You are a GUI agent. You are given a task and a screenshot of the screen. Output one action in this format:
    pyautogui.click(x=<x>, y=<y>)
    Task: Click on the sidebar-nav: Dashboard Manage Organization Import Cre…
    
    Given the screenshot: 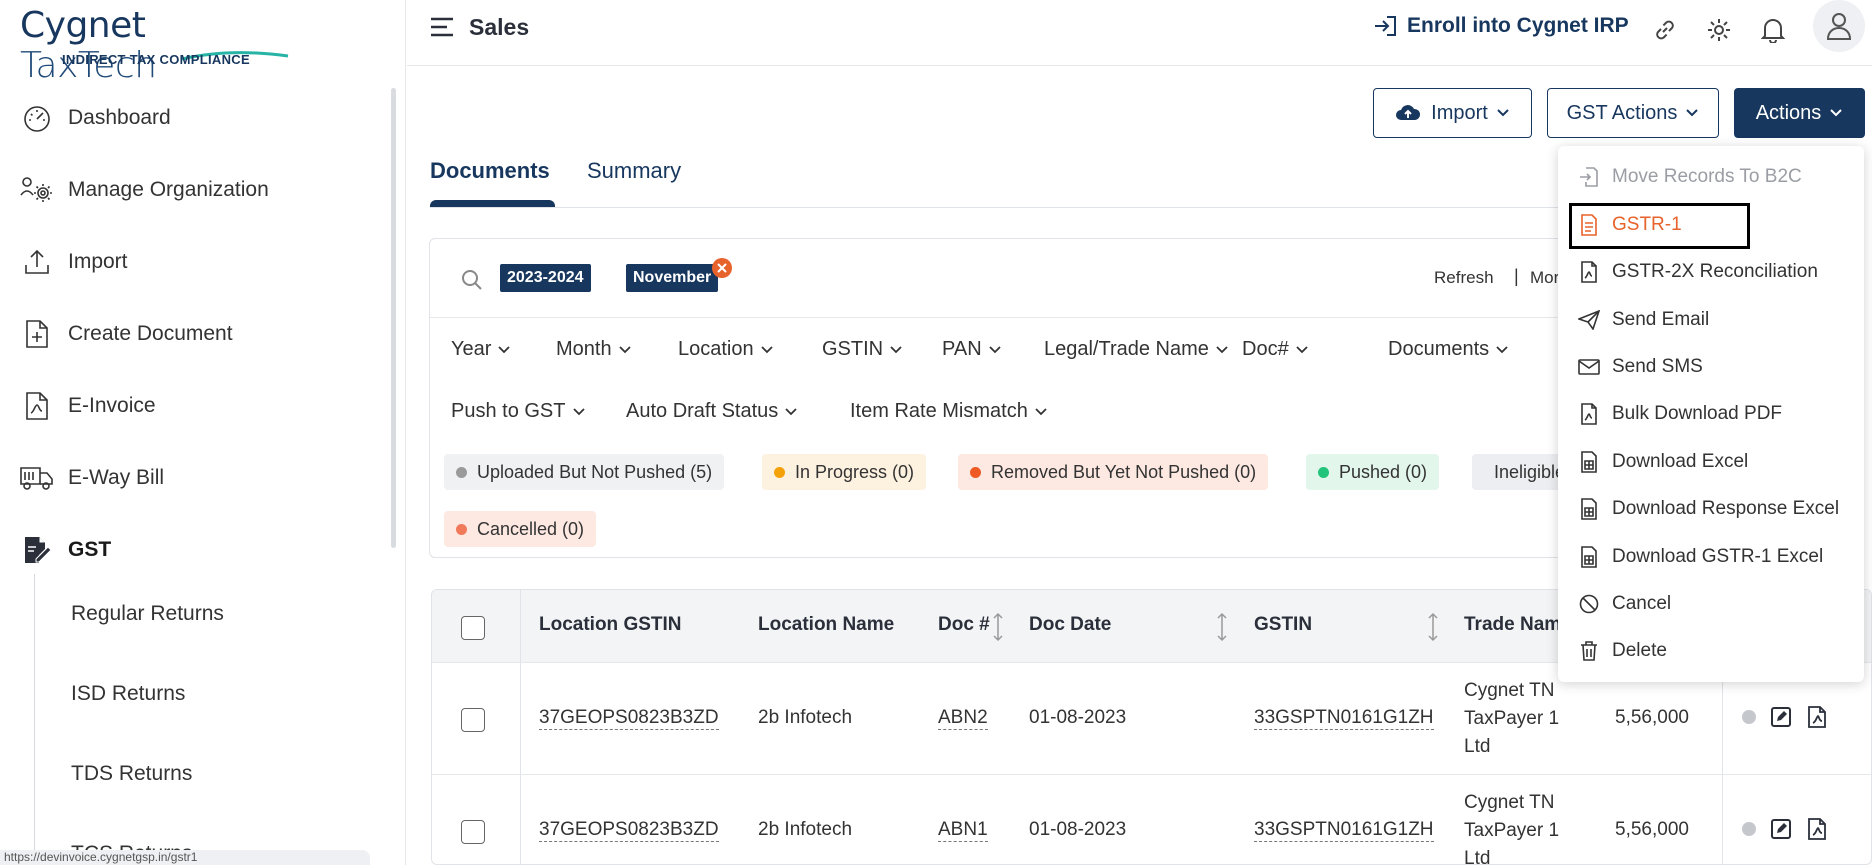 What is the action you would take?
    pyautogui.click(x=196, y=334)
    